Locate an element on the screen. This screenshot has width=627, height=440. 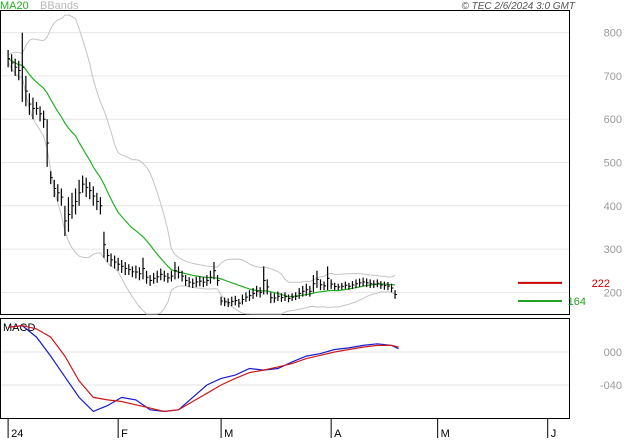
price-y-tick: 400 is located at coordinates (613, 207).